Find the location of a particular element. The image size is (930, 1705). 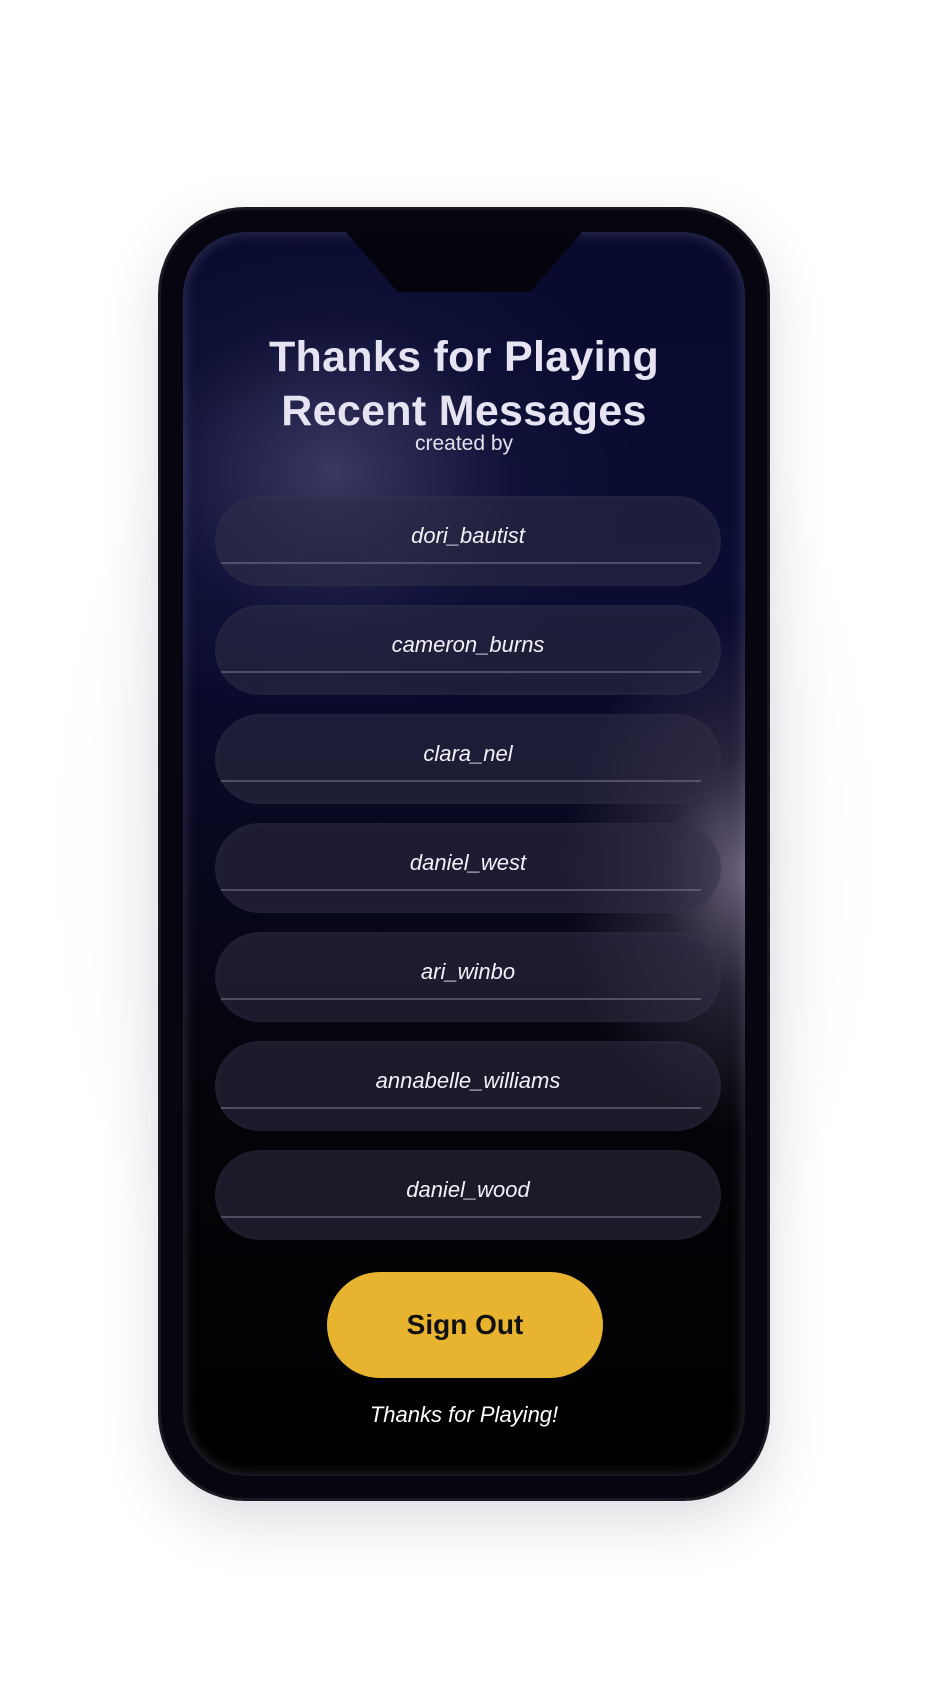

list-item: daniel_west is located at coordinates (468, 868).